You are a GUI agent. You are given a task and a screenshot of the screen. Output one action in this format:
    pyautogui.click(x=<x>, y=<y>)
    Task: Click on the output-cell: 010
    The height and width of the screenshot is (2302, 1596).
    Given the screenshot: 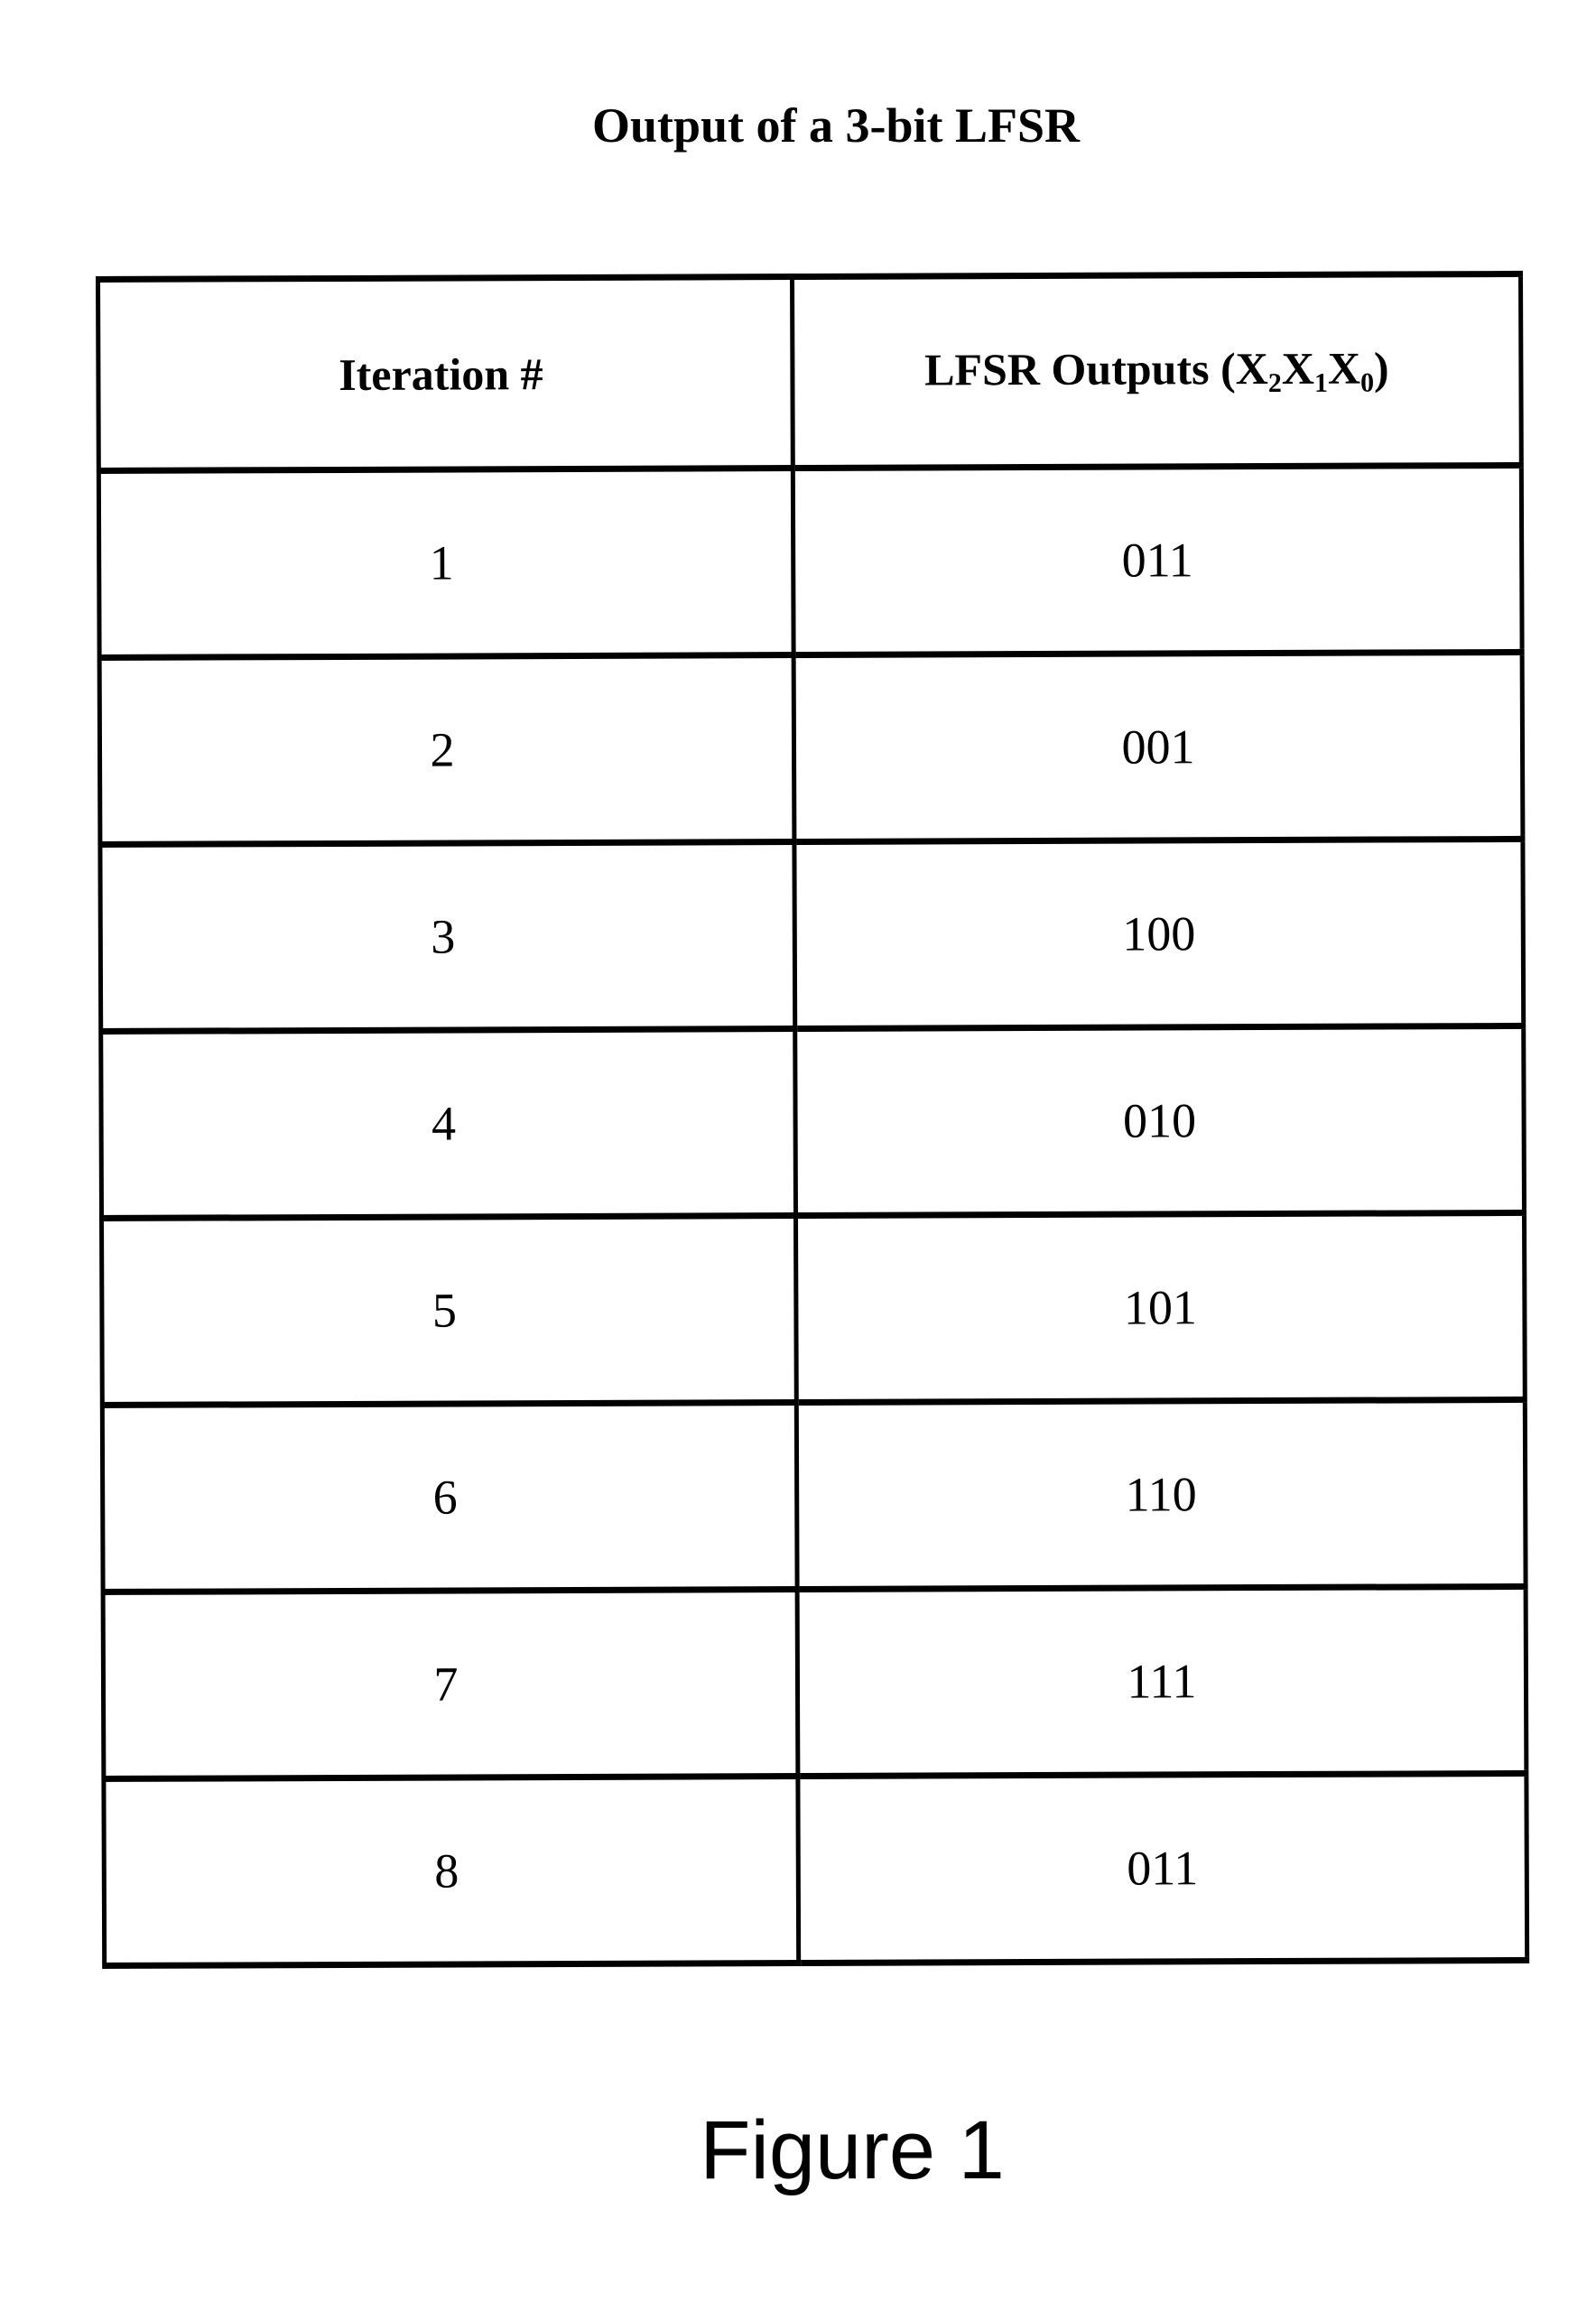 What is the action you would take?
    pyautogui.click(x=1160, y=1121)
    